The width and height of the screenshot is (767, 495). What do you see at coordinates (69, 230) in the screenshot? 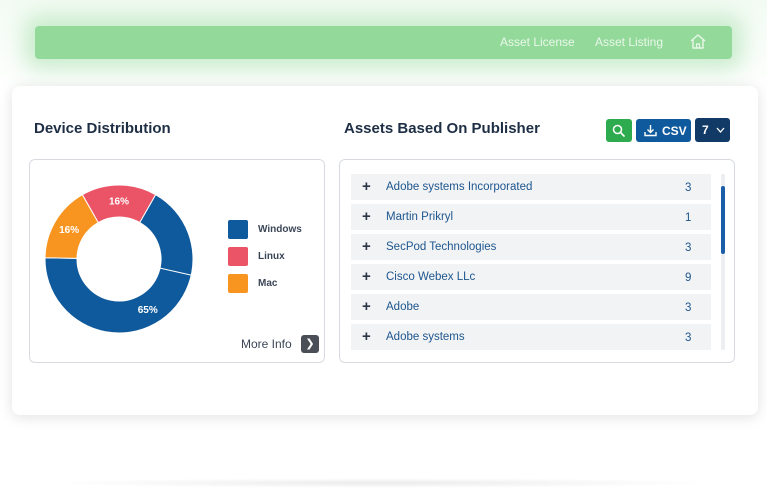
I see `donut-label-mac: 16%` at bounding box center [69, 230].